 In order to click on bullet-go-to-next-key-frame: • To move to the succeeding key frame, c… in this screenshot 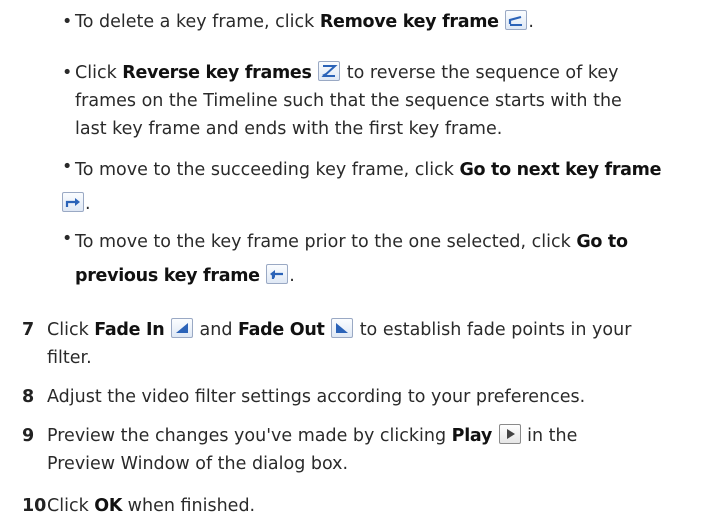, I will do `click(387, 187)`.